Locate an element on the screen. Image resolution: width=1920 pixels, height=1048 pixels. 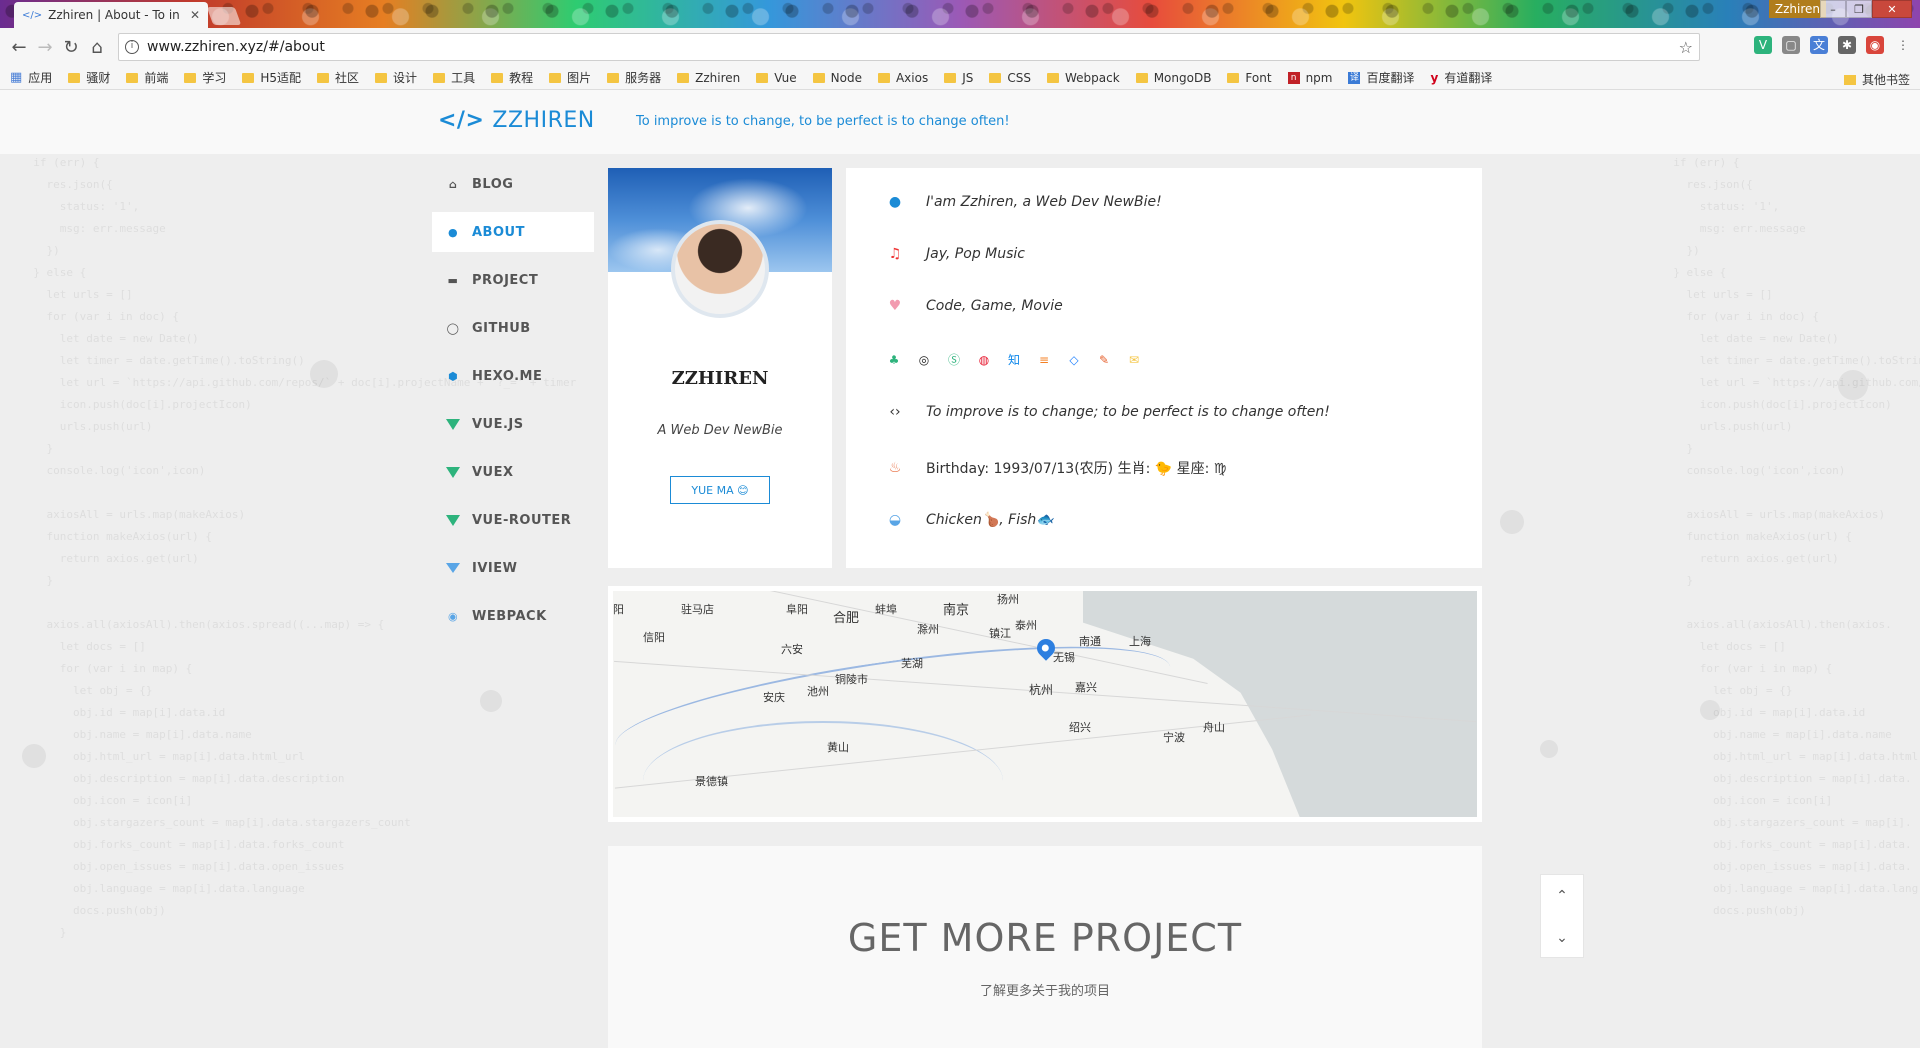
map-city-label: 安庆 is located at coordinates (774, 697).